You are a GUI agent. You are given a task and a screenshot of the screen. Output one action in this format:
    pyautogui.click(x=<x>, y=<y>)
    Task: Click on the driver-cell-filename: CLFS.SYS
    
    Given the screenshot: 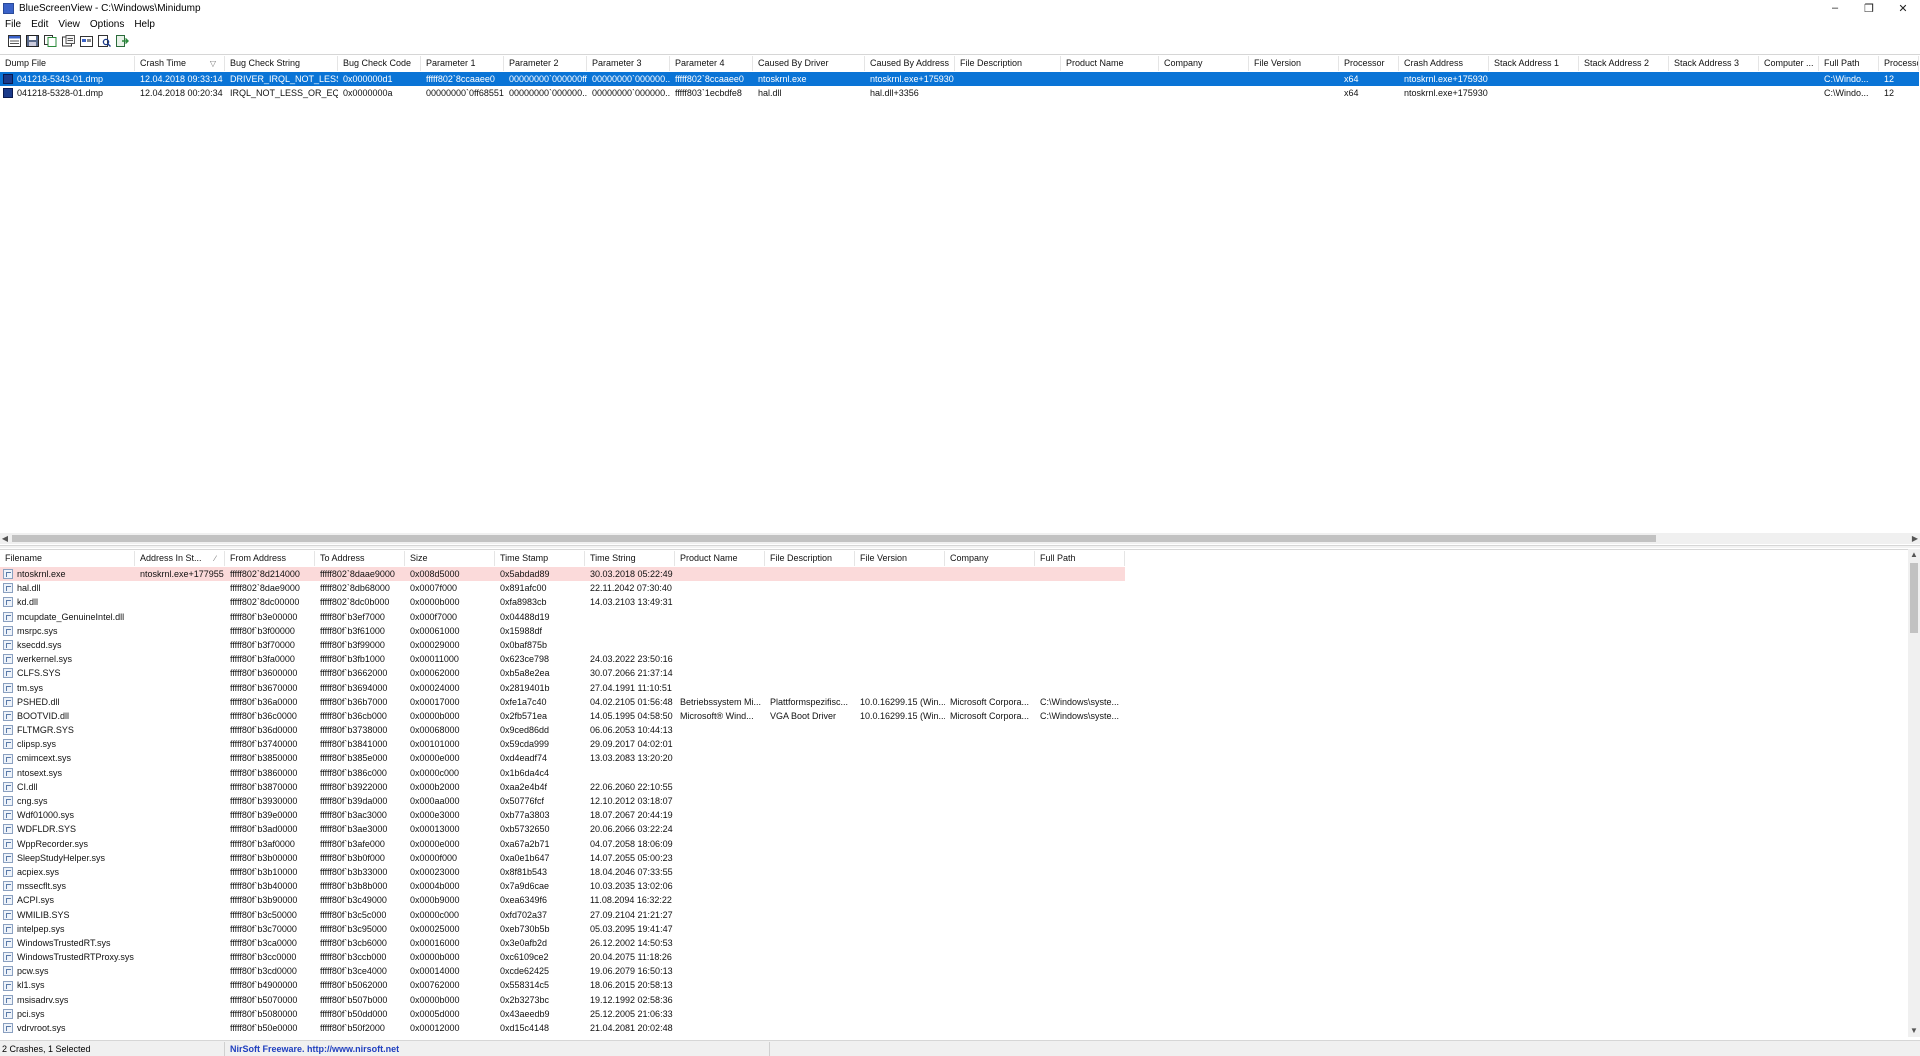 What is the action you would take?
    pyautogui.click(x=67, y=673)
    